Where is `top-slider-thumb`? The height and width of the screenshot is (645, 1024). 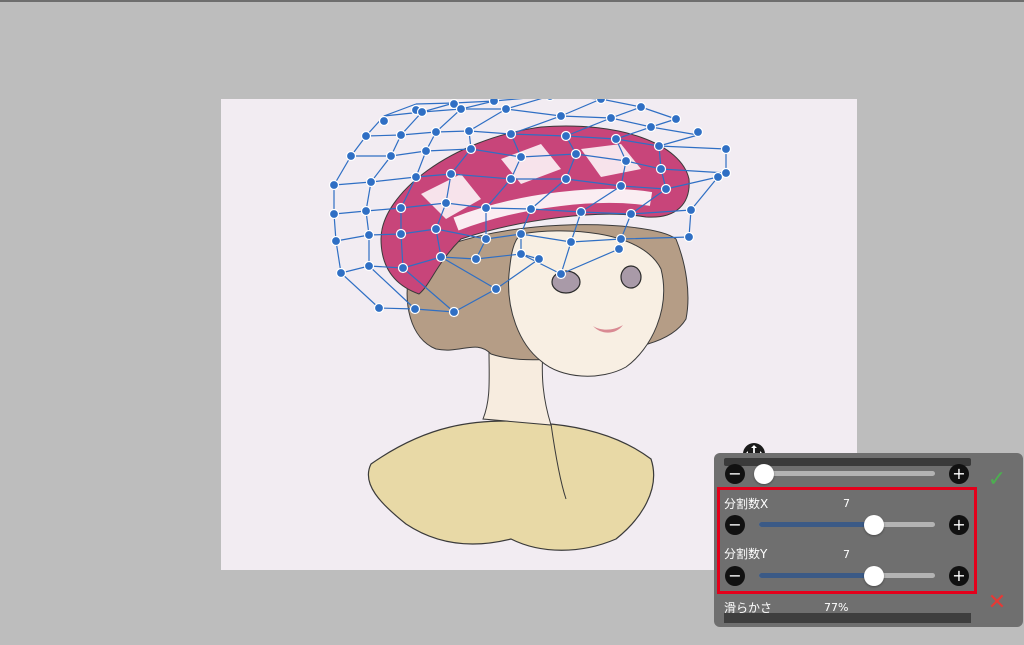 top-slider-thumb is located at coordinates (764, 474).